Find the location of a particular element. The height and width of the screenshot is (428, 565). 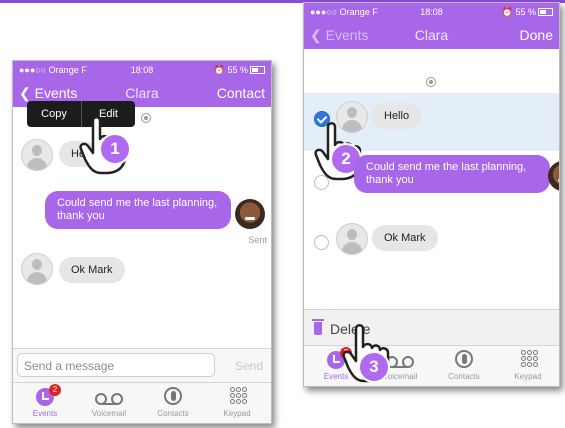

tab-bar: 2 Events Voicemail Contacts Keypad is located at coordinates (142, 402).